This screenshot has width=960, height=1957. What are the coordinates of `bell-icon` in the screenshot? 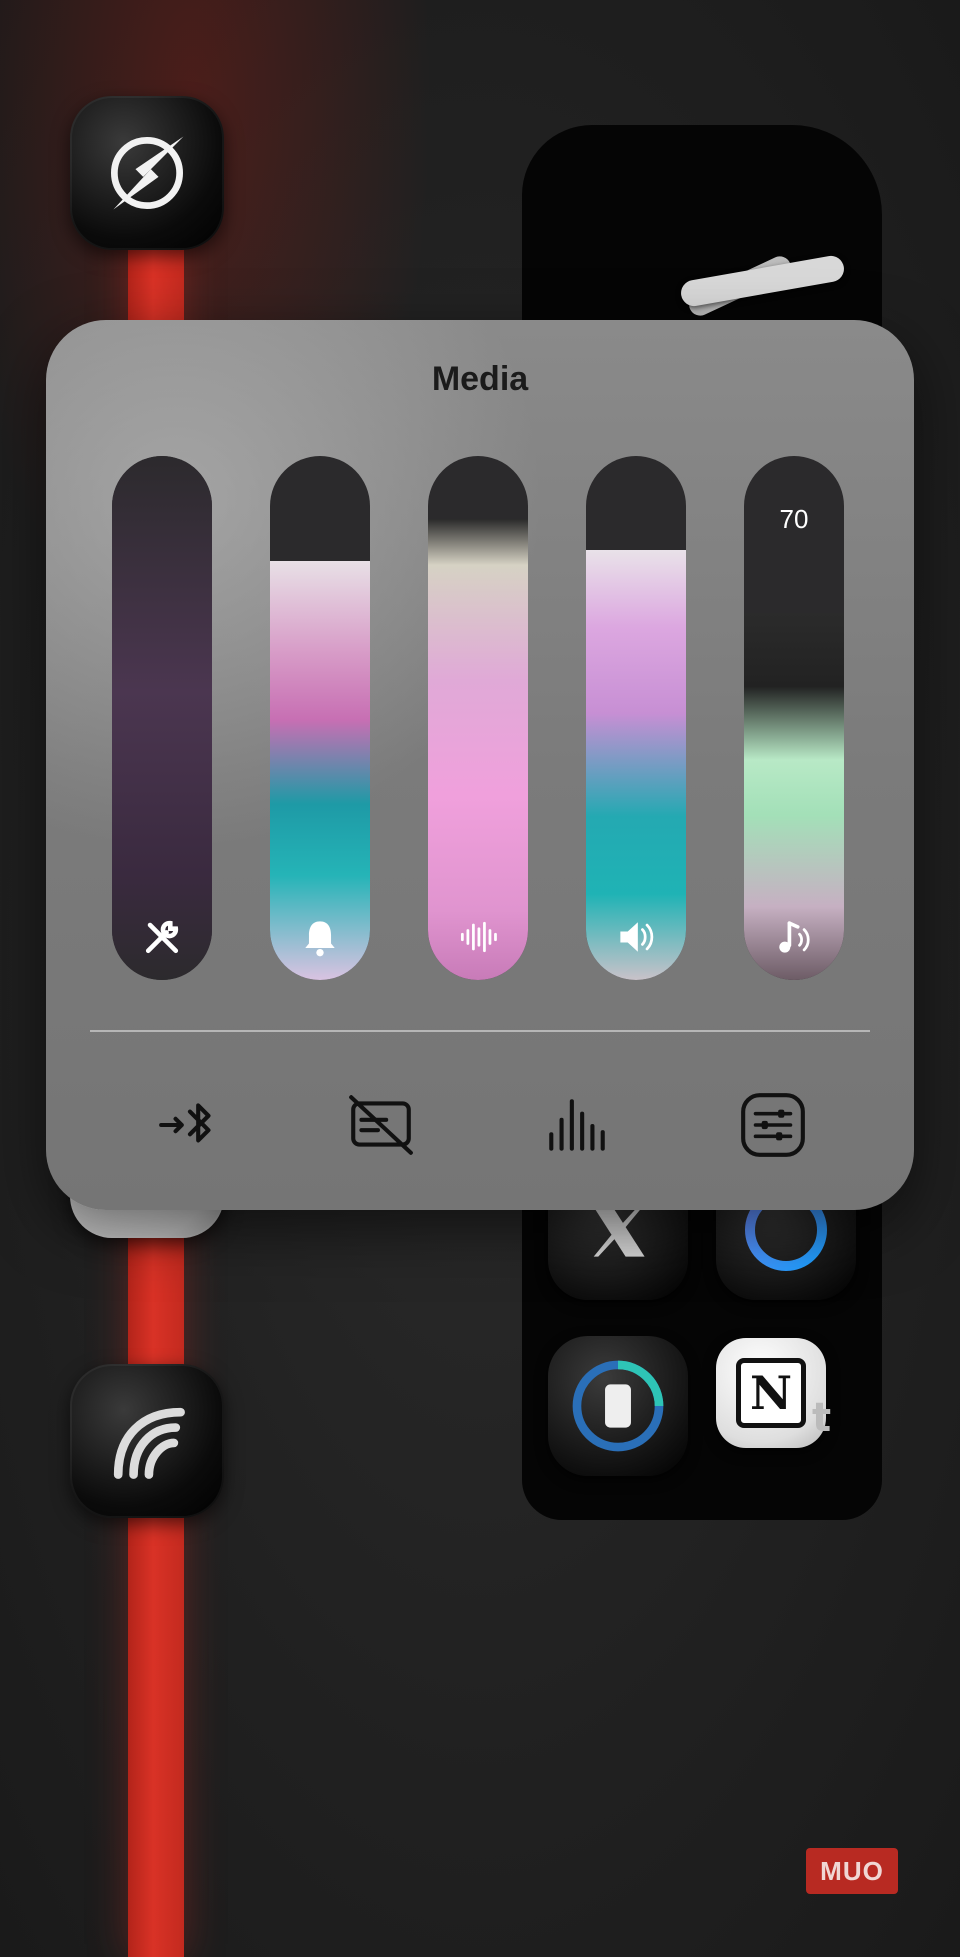 It's located at (320, 939).